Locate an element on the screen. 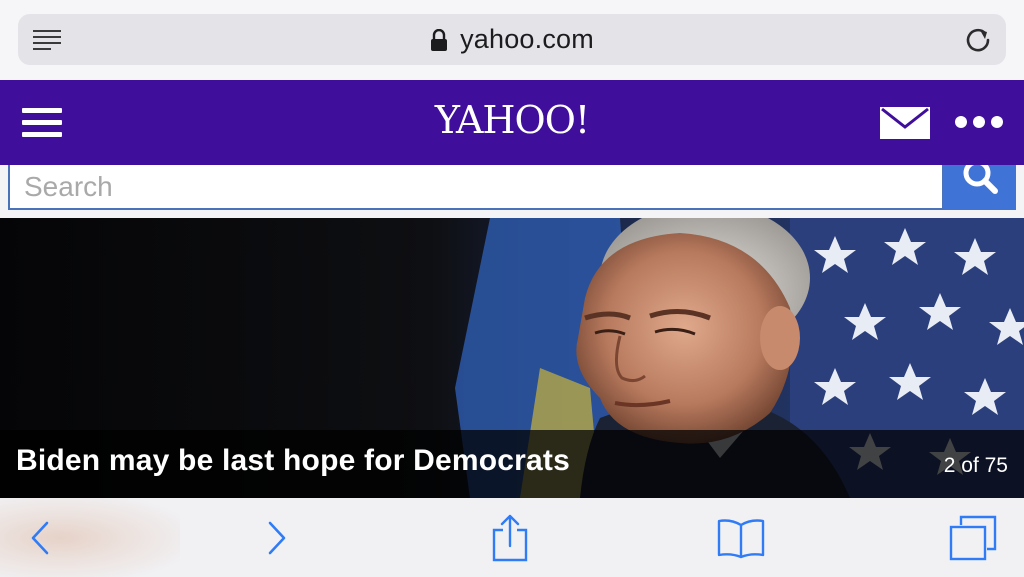 This screenshot has width=1024, height=577. tabs-button is located at coordinates (973, 537).